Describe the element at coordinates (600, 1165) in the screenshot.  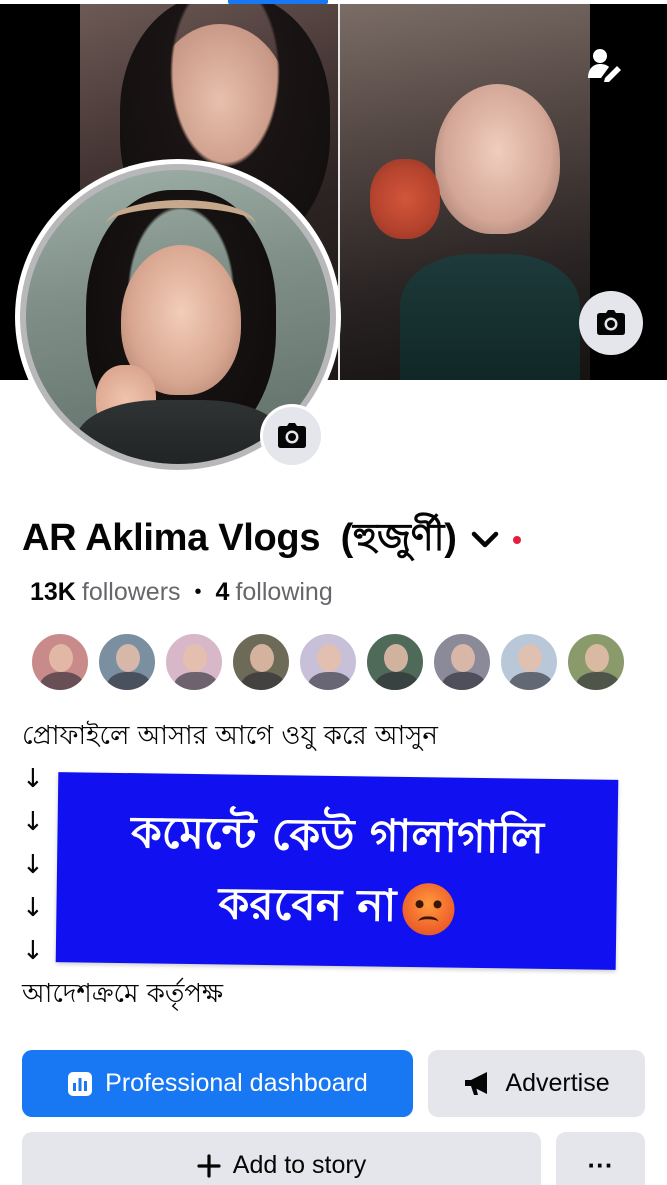
I see `more-icon: ···` at that location.